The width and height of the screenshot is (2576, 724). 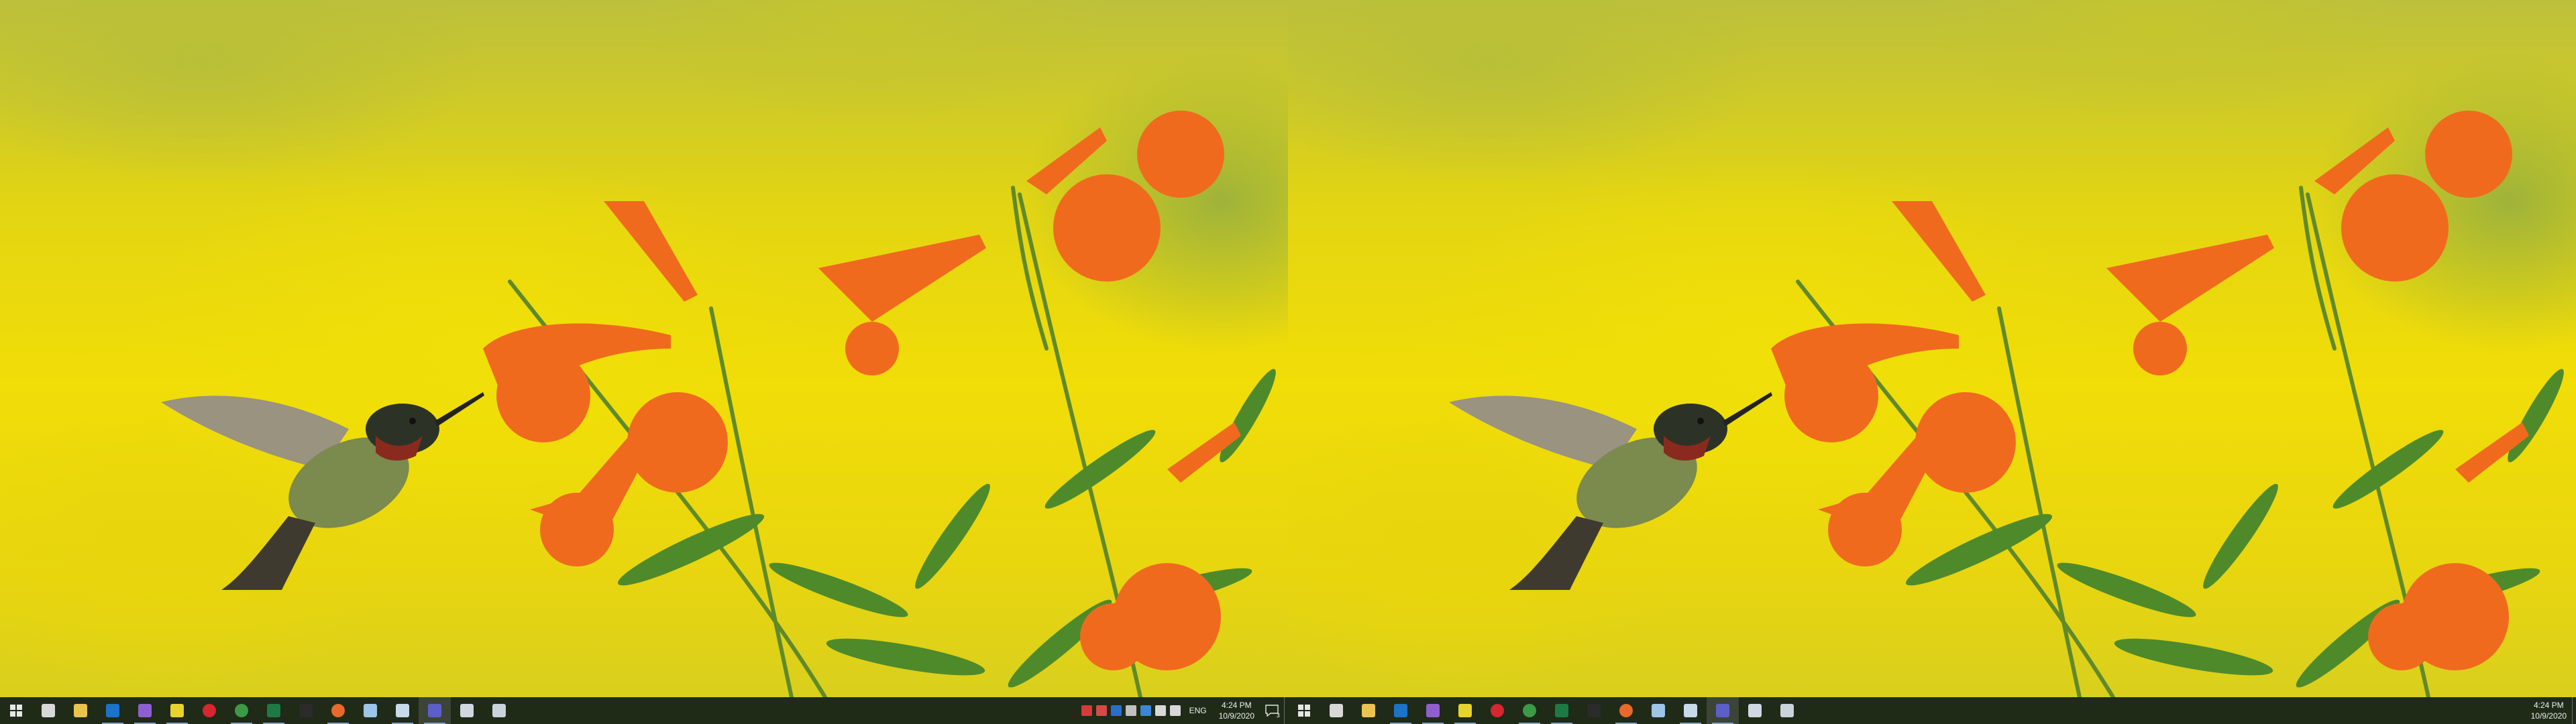 I want to click on hummingbird-eye, so click(x=412, y=421).